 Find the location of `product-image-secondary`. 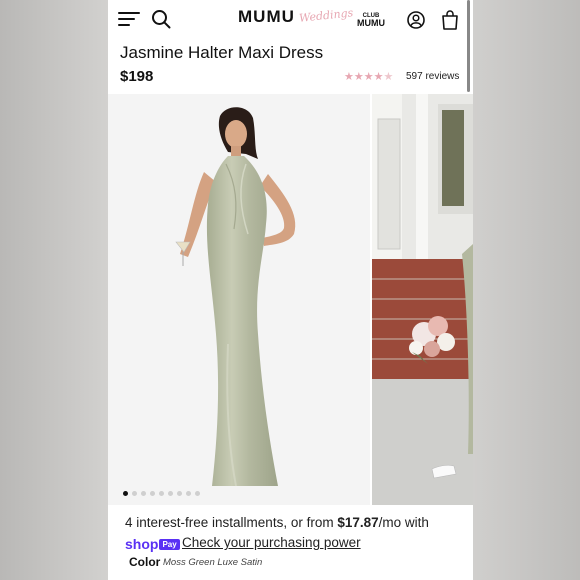

product-image-secondary is located at coordinates (422, 299).